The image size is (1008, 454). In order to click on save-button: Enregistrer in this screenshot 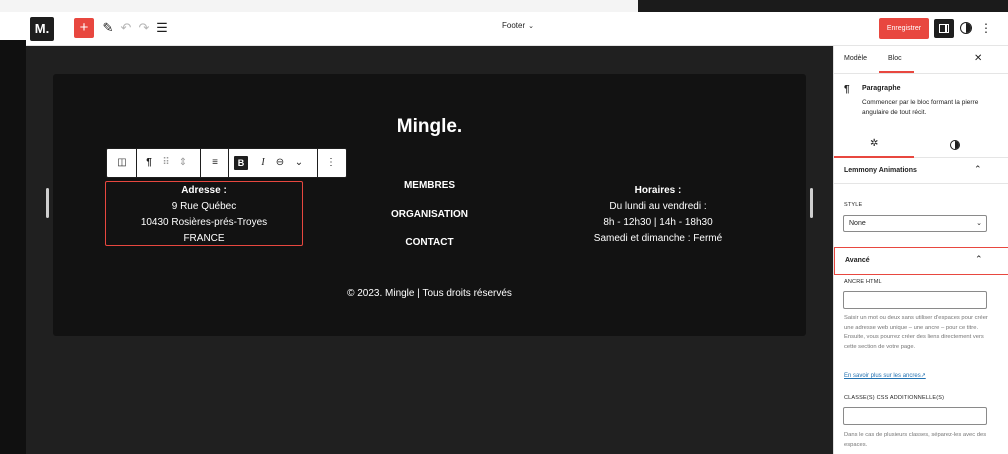, I will do `click(904, 28)`.